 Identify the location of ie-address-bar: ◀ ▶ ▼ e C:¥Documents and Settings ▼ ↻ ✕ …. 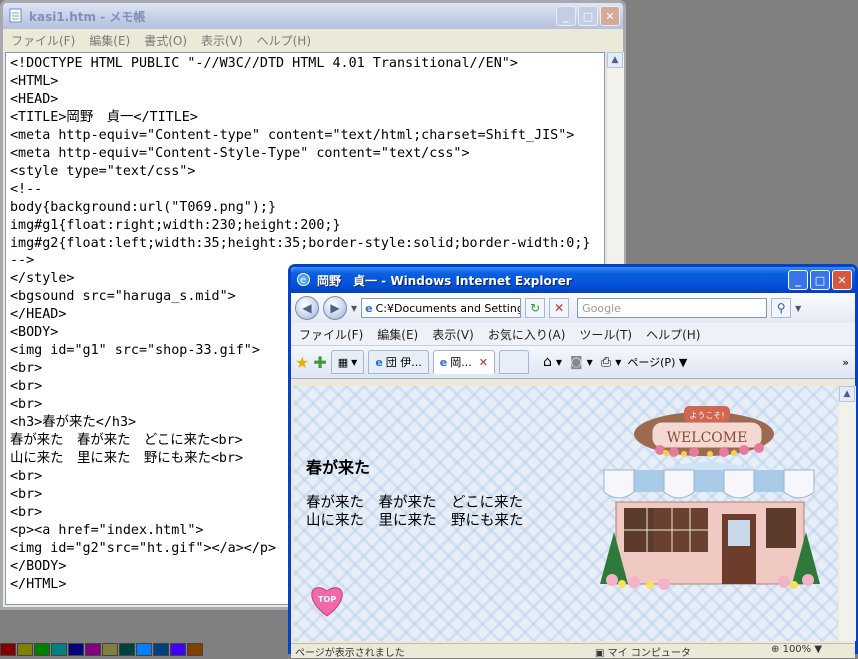
(573, 308).